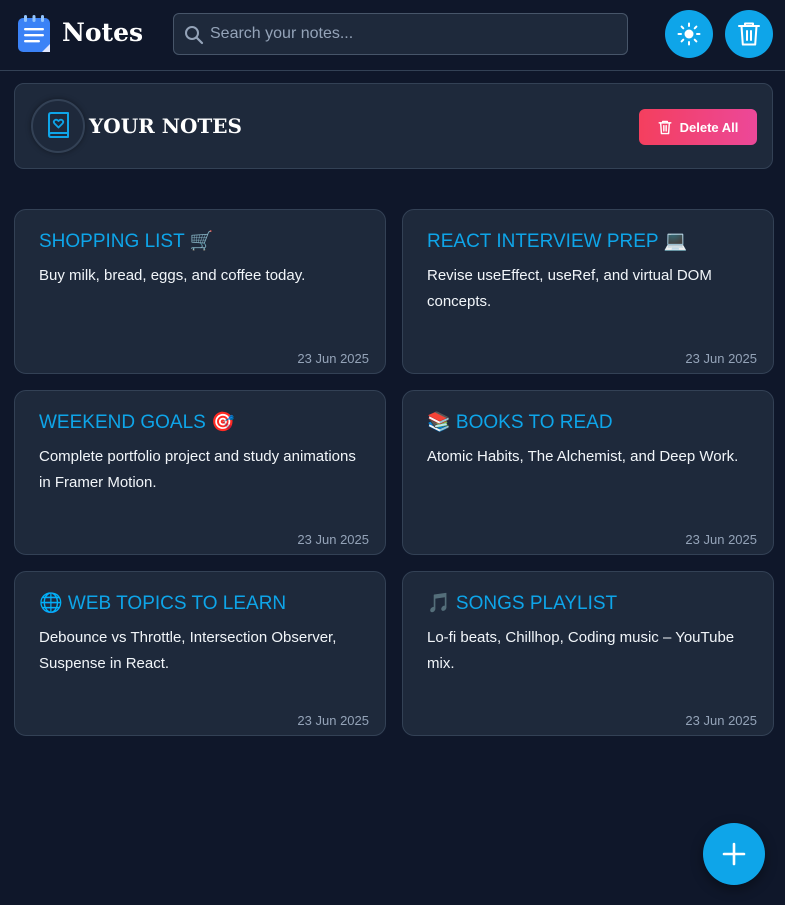 The height and width of the screenshot is (905, 785). I want to click on add-note-button, so click(734, 854).